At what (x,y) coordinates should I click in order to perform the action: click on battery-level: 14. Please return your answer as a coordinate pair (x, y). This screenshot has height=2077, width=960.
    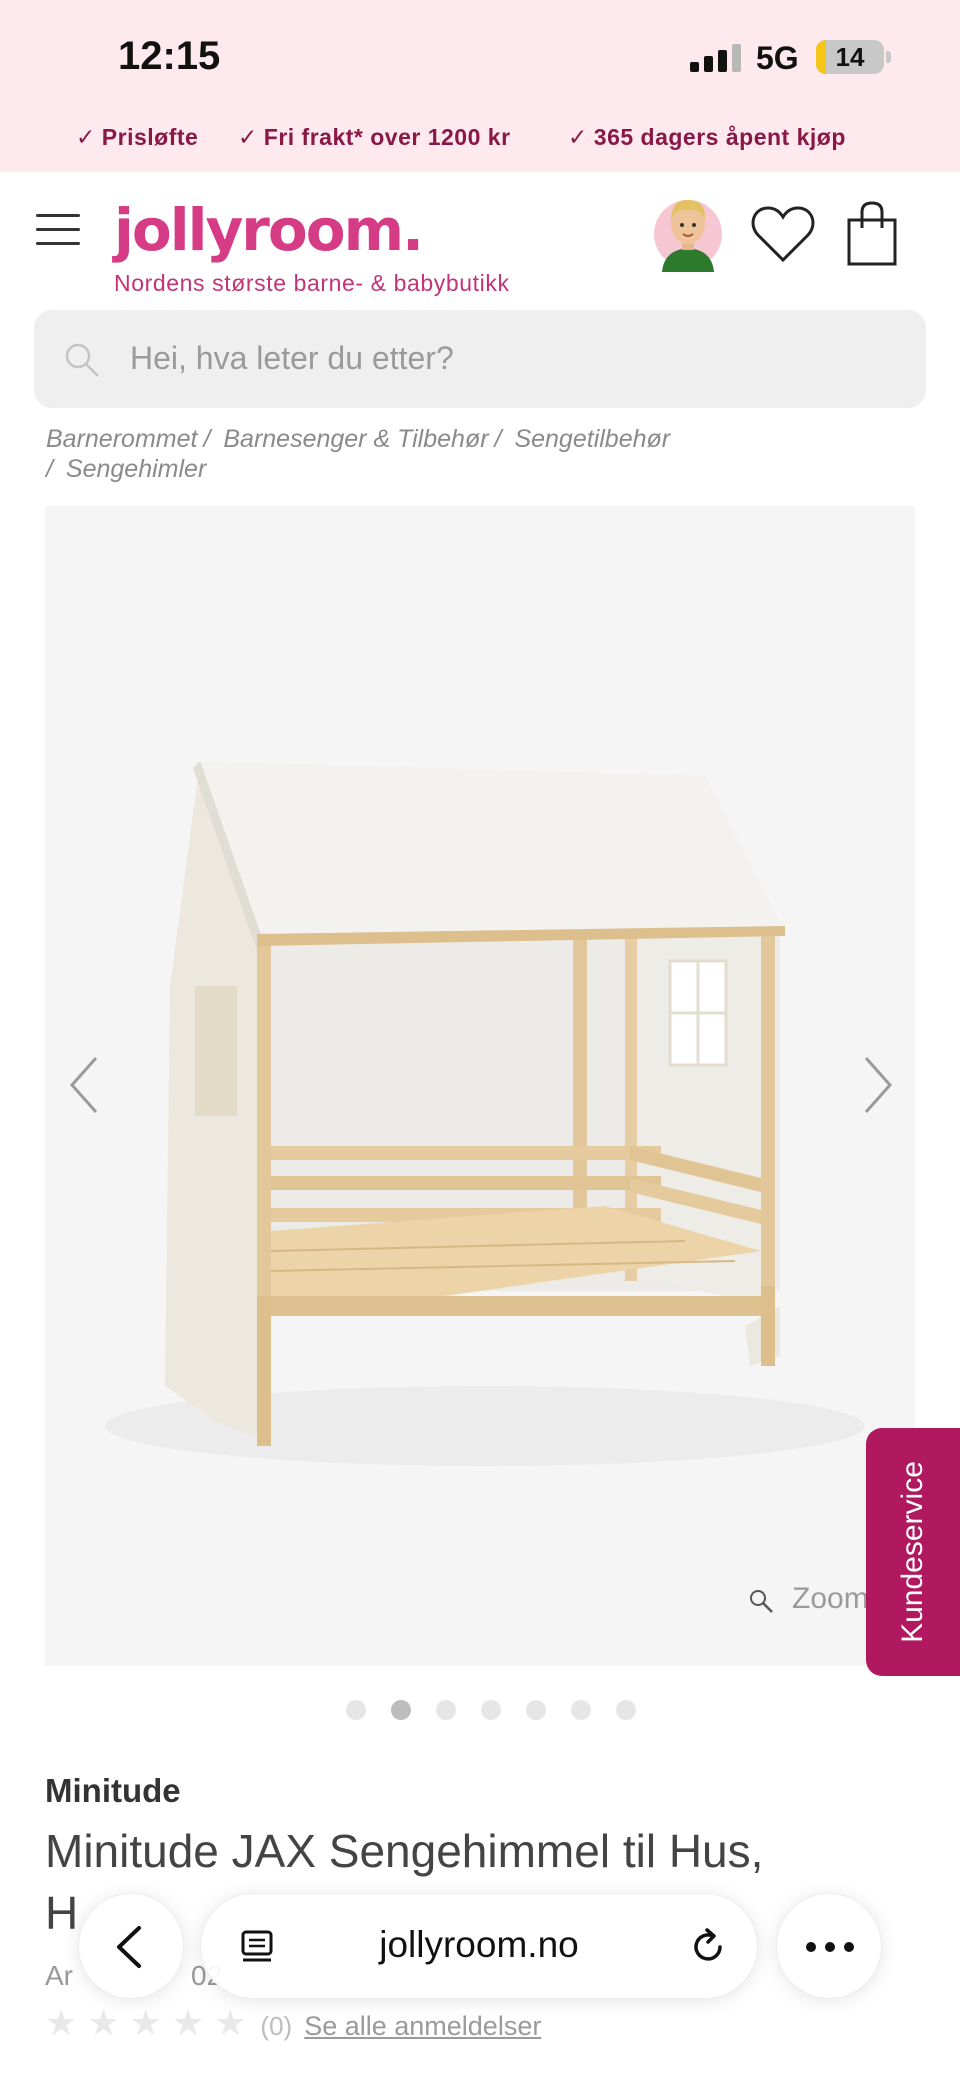
    Looking at the image, I should click on (850, 57).